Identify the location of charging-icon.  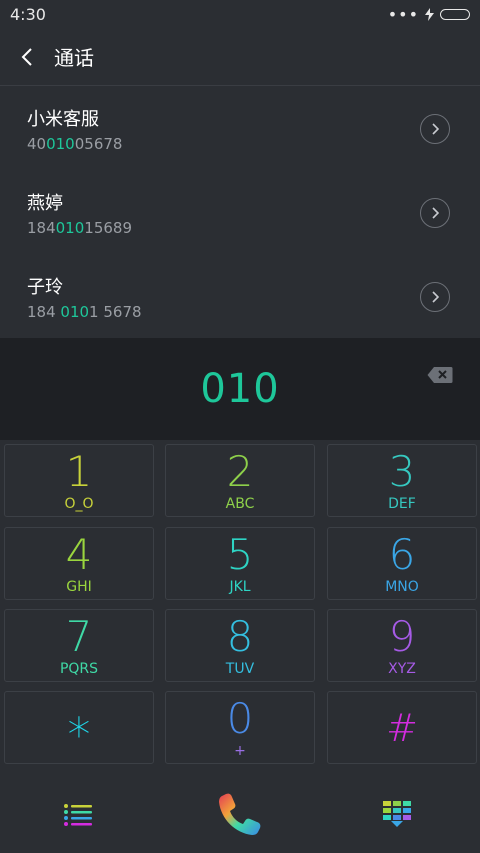
(429, 14).